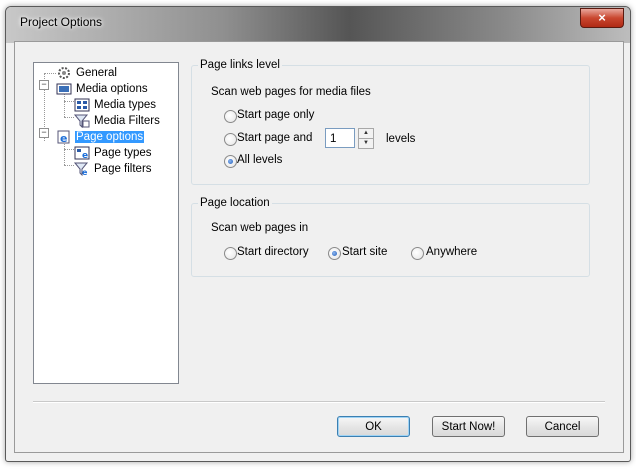 The image size is (636, 470). Describe the element at coordinates (364, 252) in the screenshot. I see `radio-label: Start site` at that location.